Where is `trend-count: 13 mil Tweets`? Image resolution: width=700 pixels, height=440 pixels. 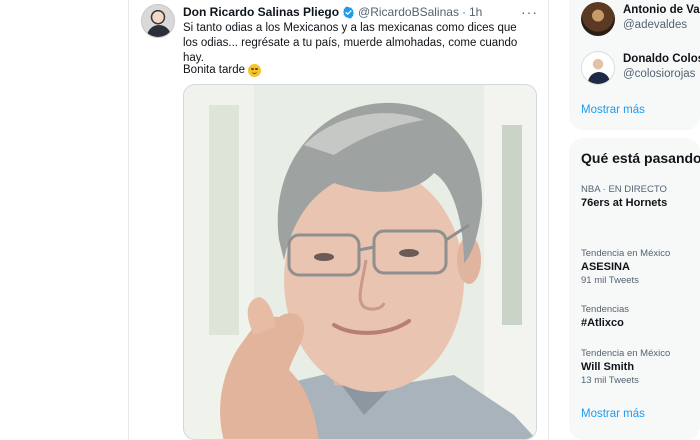
trend-count: 13 mil Tweets is located at coordinates (610, 380).